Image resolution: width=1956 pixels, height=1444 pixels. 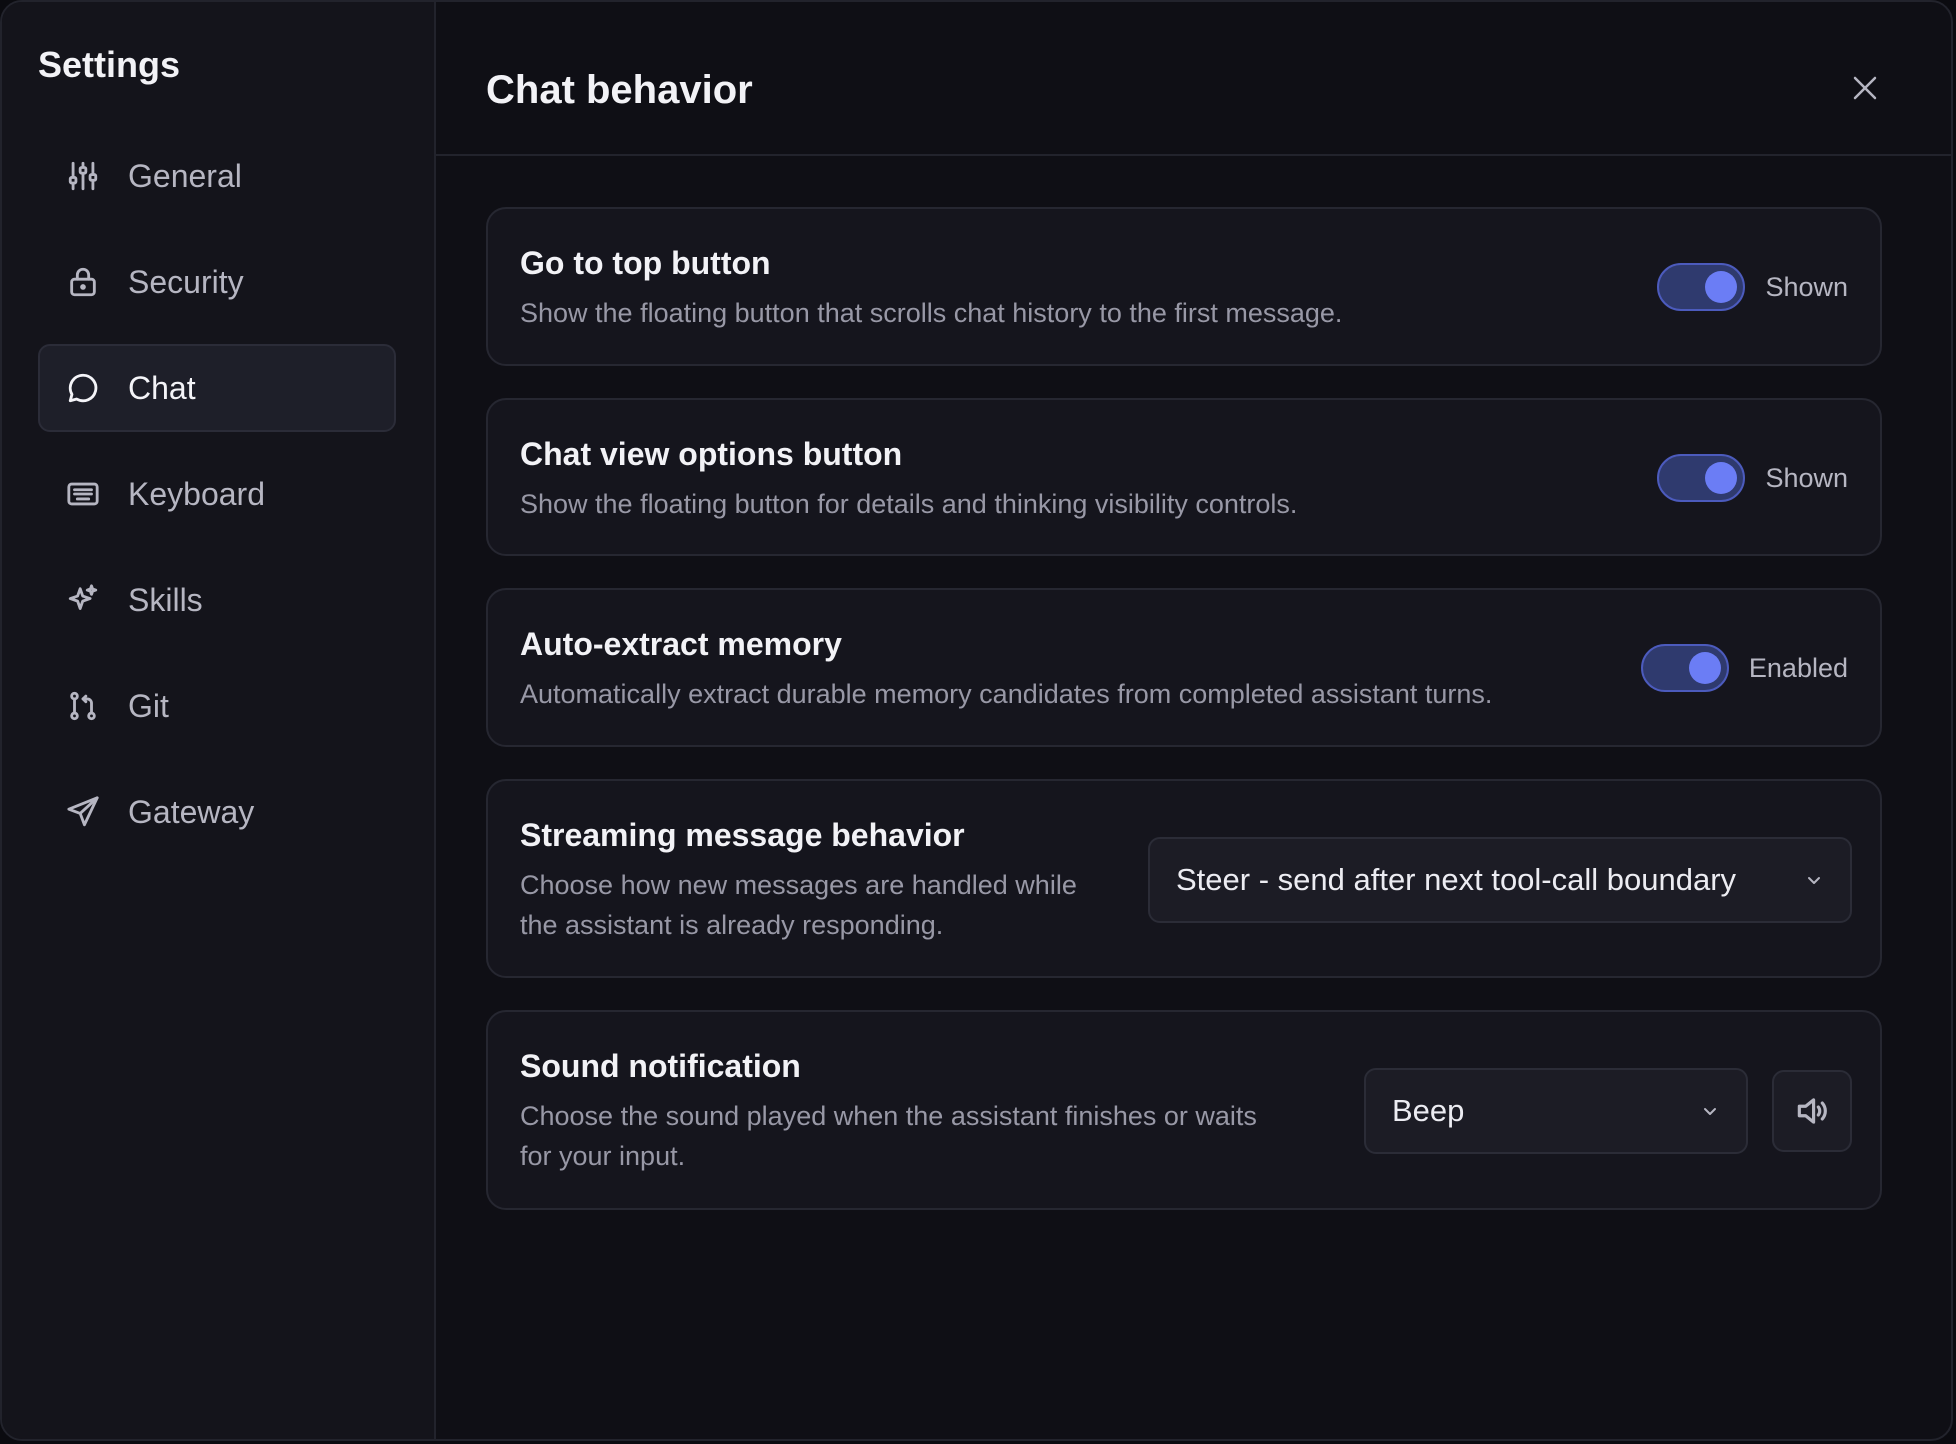 I want to click on view-options-toggle, so click(x=1701, y=478).